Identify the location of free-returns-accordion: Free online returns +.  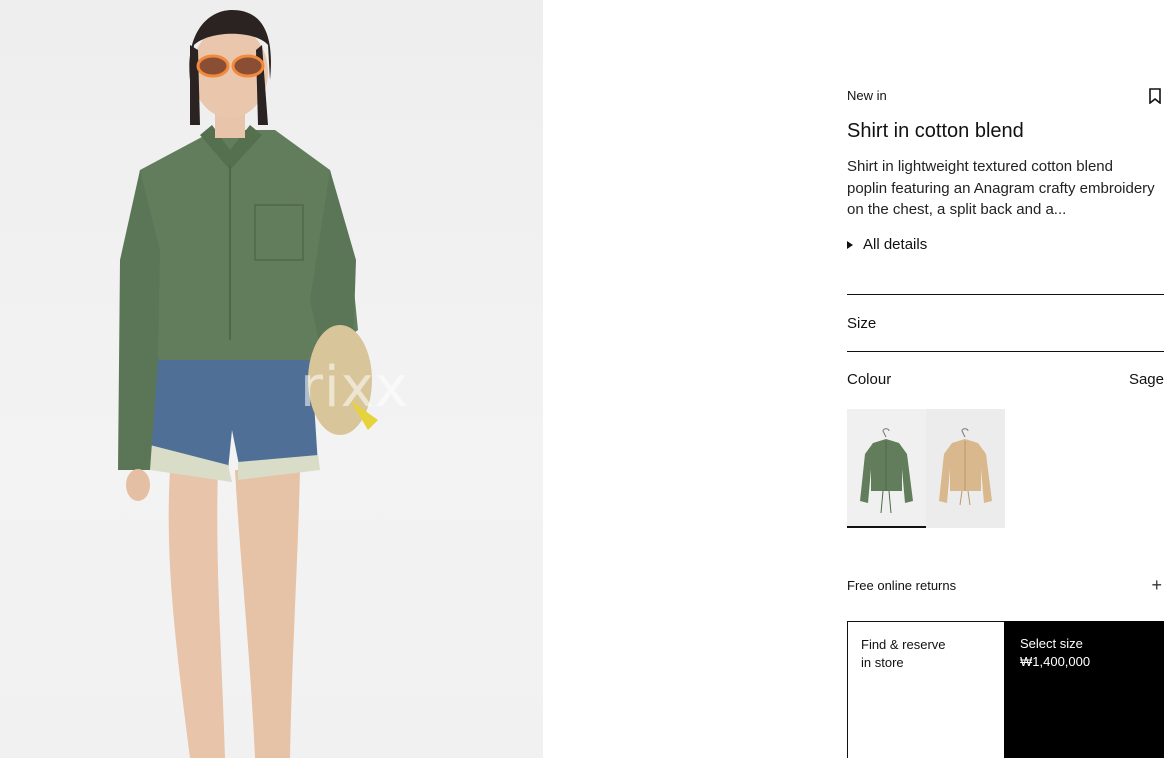
(1005, 585).